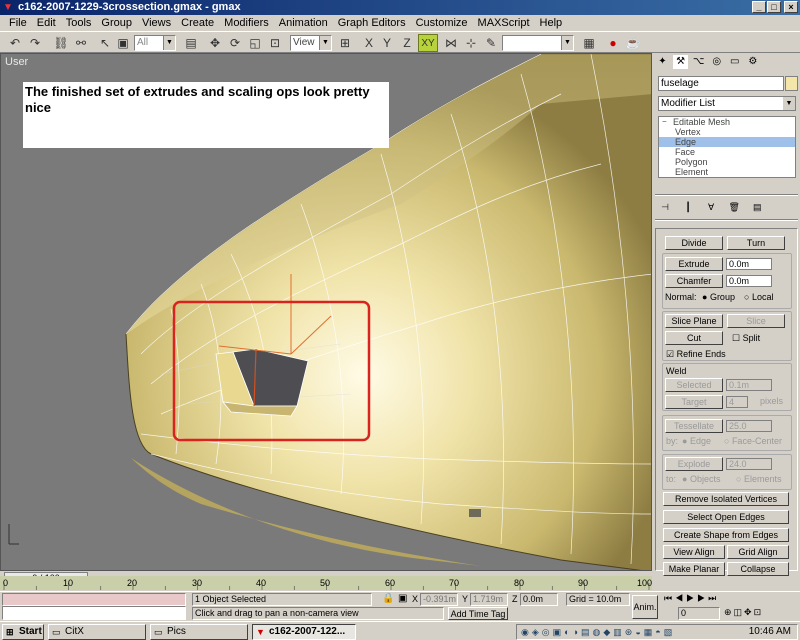 The height and width of the screenshot is (640, 800). Describe the element at coordinates (633, 43) in the screenshot. I see `quick-render-icon: ☕` at that location.